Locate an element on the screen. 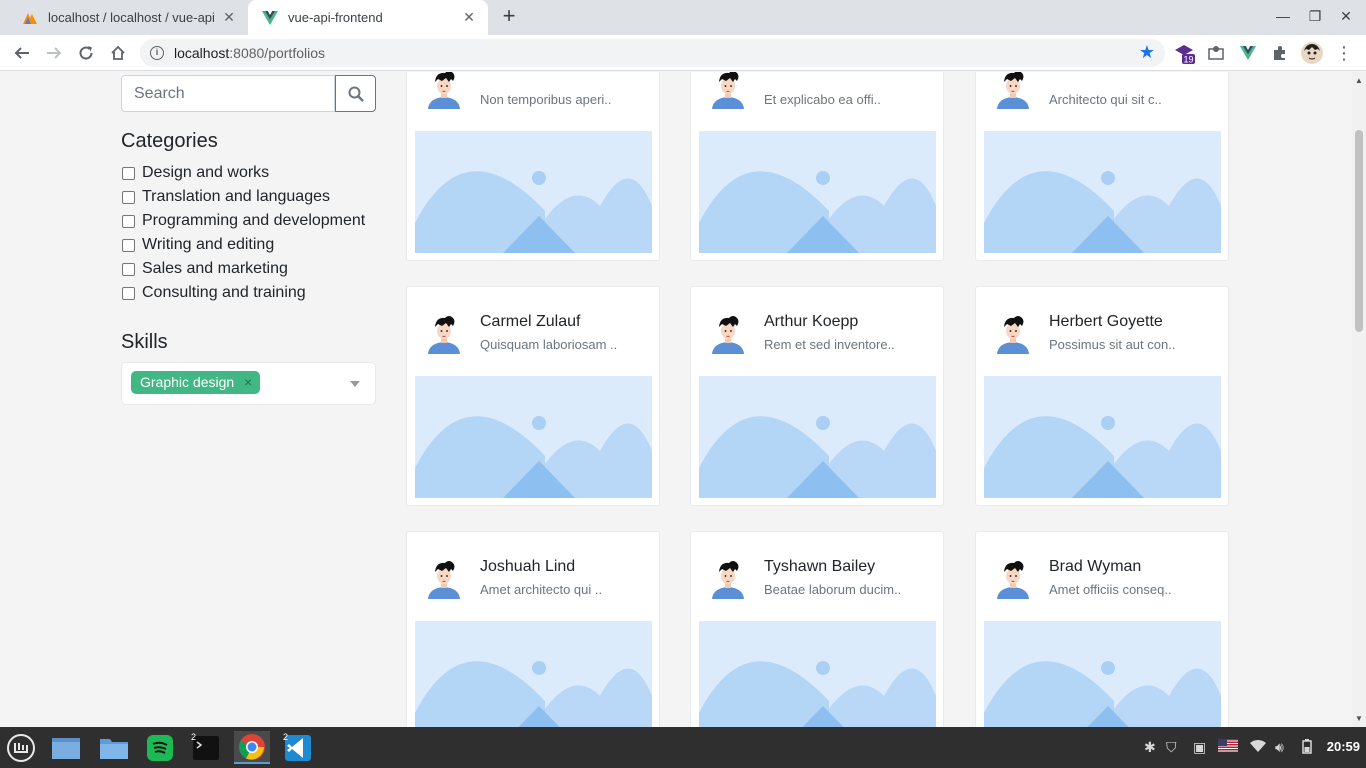 This screenshot has height=768, width=1366. portfolio-description: Beatae laborum ducim.. is located at coordinates (833, 589).